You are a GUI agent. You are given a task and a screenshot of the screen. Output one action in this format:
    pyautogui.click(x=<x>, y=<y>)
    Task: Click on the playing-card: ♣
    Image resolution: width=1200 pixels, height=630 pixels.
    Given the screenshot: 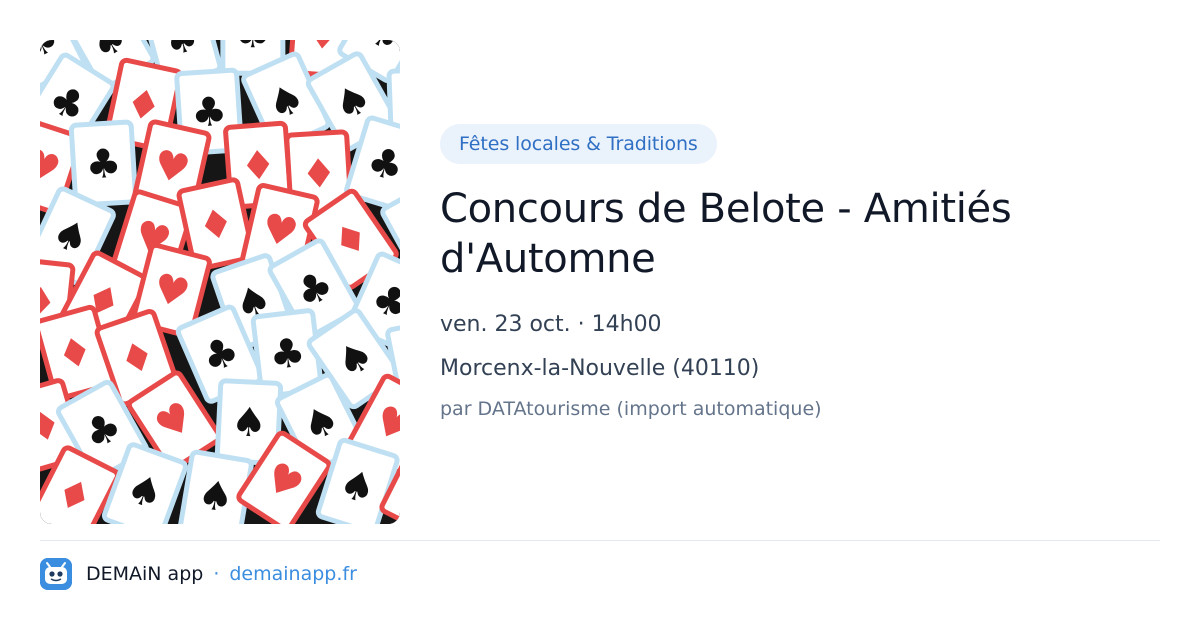 What is the action you would take?
    pyautogui.click(x=103, y=163)
    